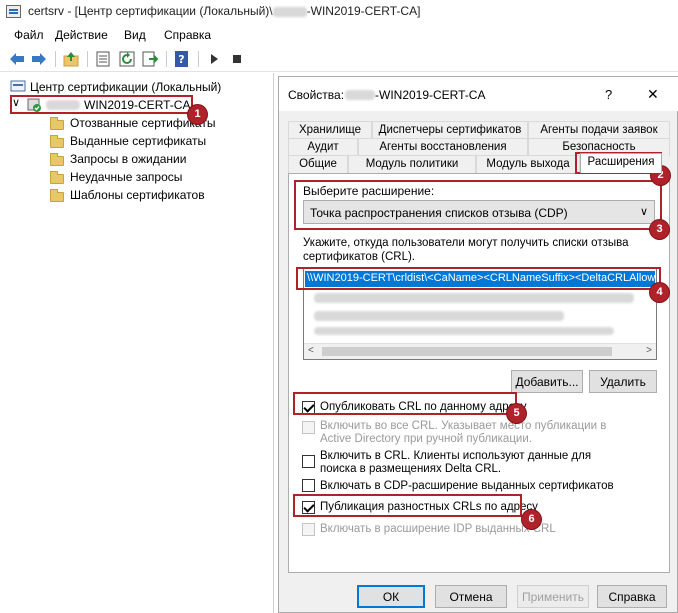 This screenshot has width=678, height=613. What do you see at coordinates (308, 529) in the screenshot?
I see `include-idp-checkbox` at bounding box center [308, 529].